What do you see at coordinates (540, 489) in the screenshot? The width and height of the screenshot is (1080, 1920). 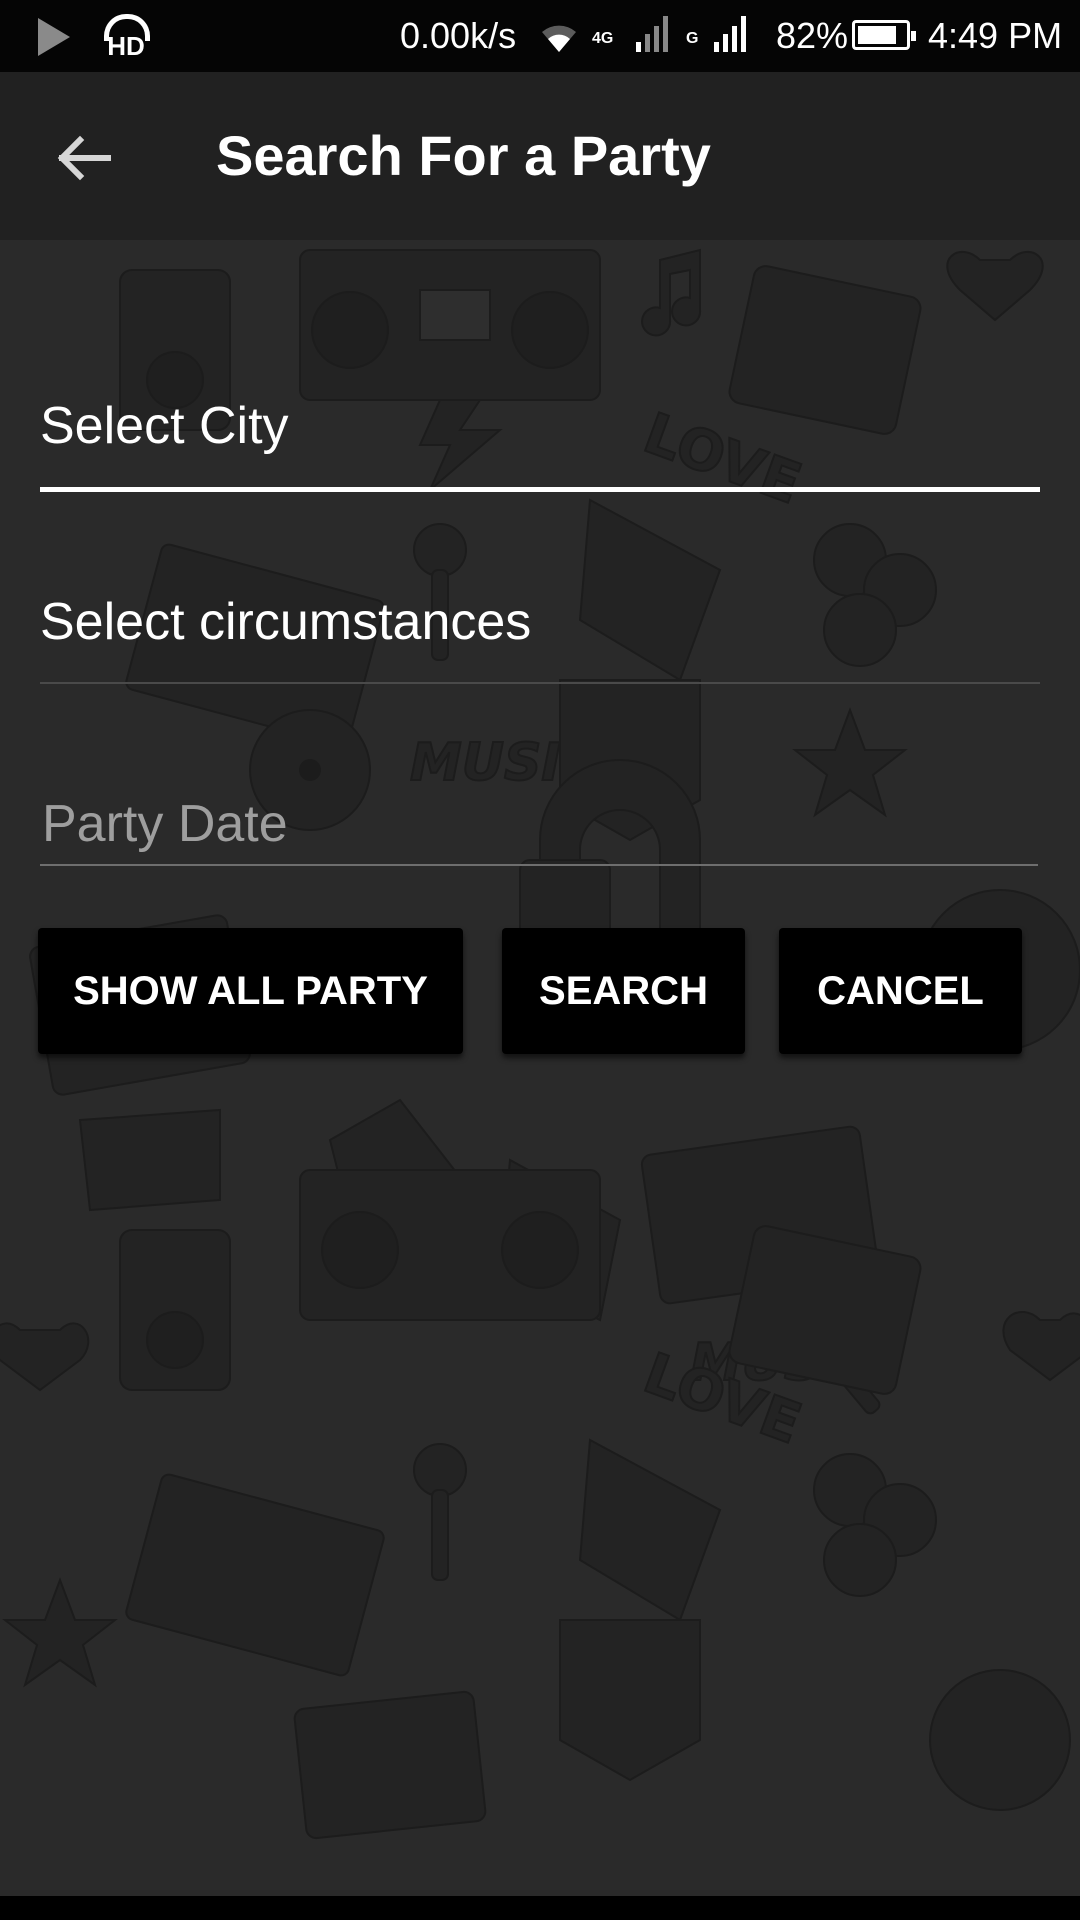 I see `city-select-underline` at bounding box center [540, 489].